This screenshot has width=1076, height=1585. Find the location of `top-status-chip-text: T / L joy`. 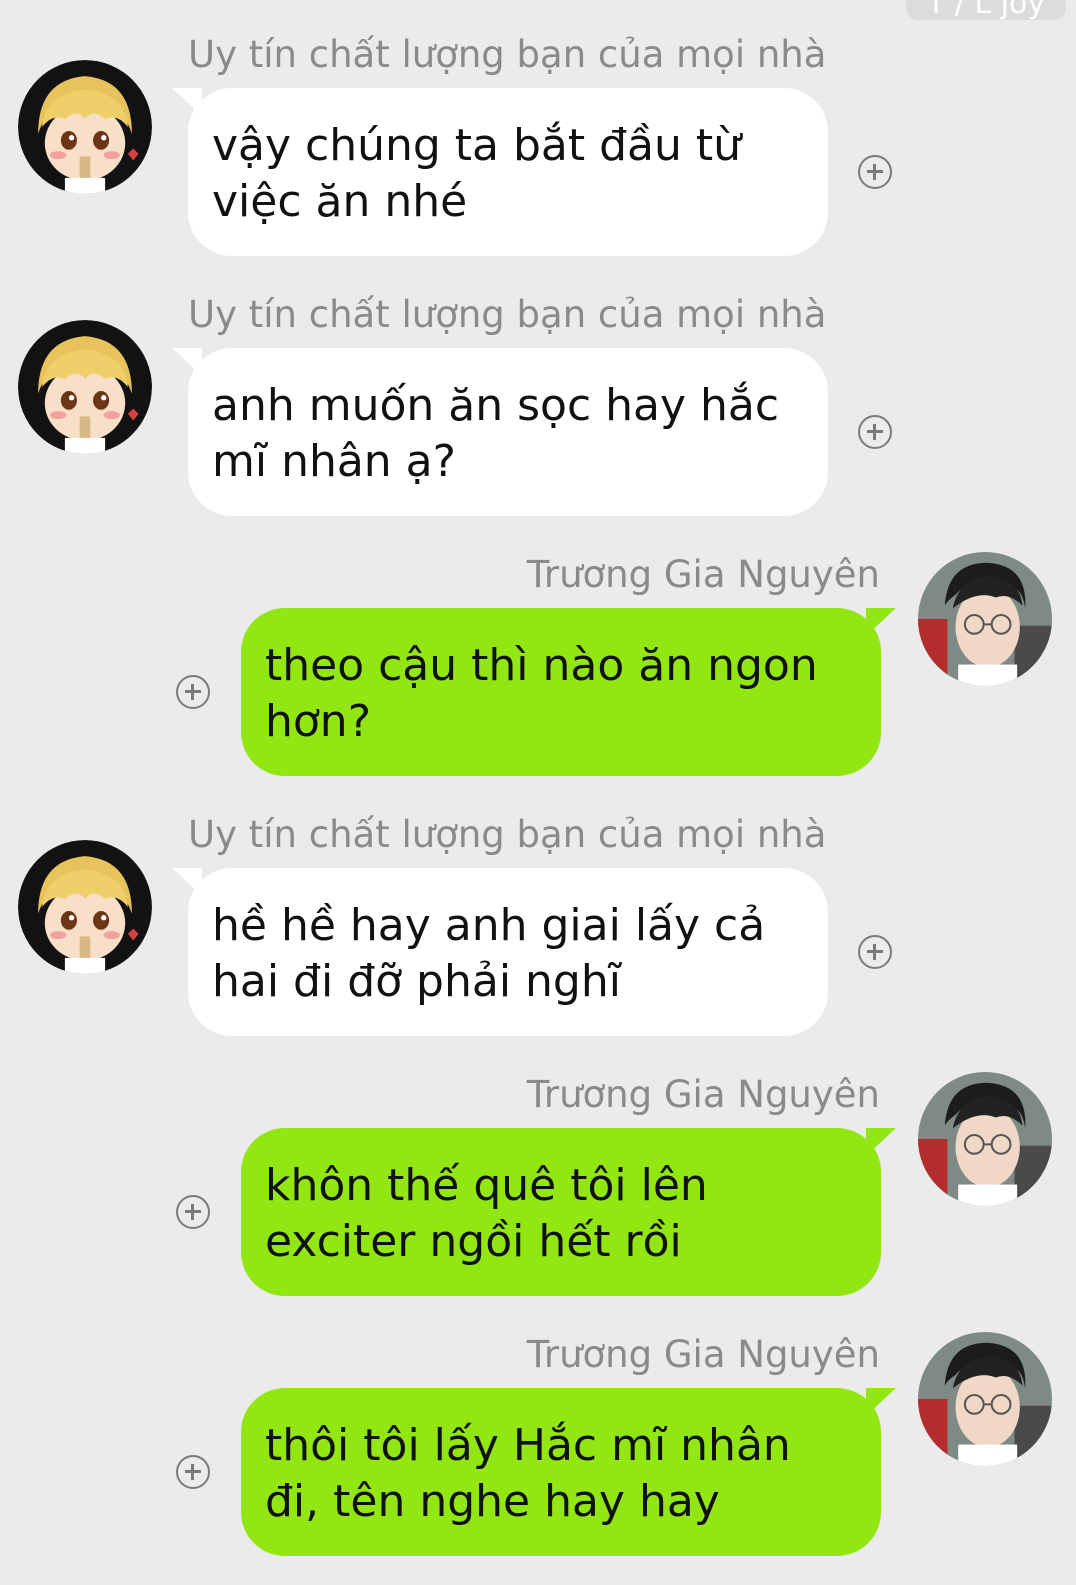

top-status-chip-text: T / L joy is located at coordinates (986, 10).